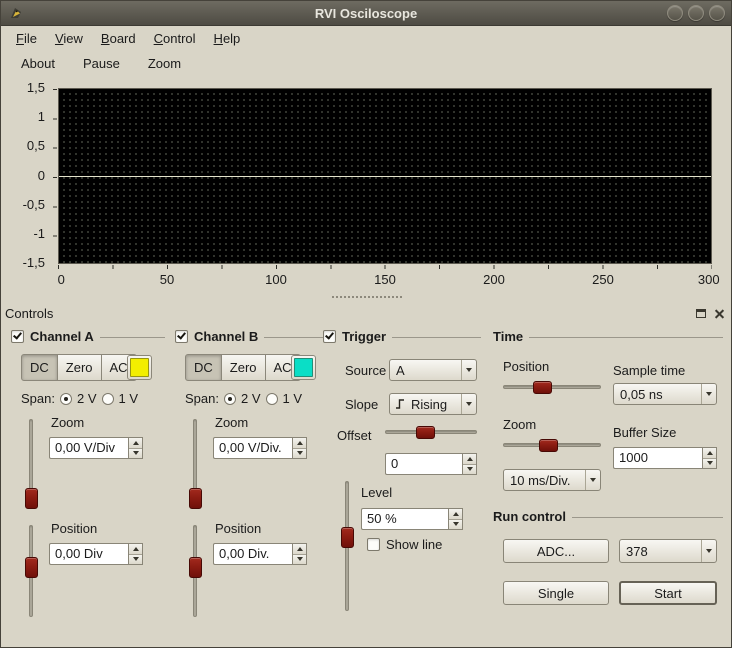  I want to click on channel-b-span-2v-radio, so click(229, 398).